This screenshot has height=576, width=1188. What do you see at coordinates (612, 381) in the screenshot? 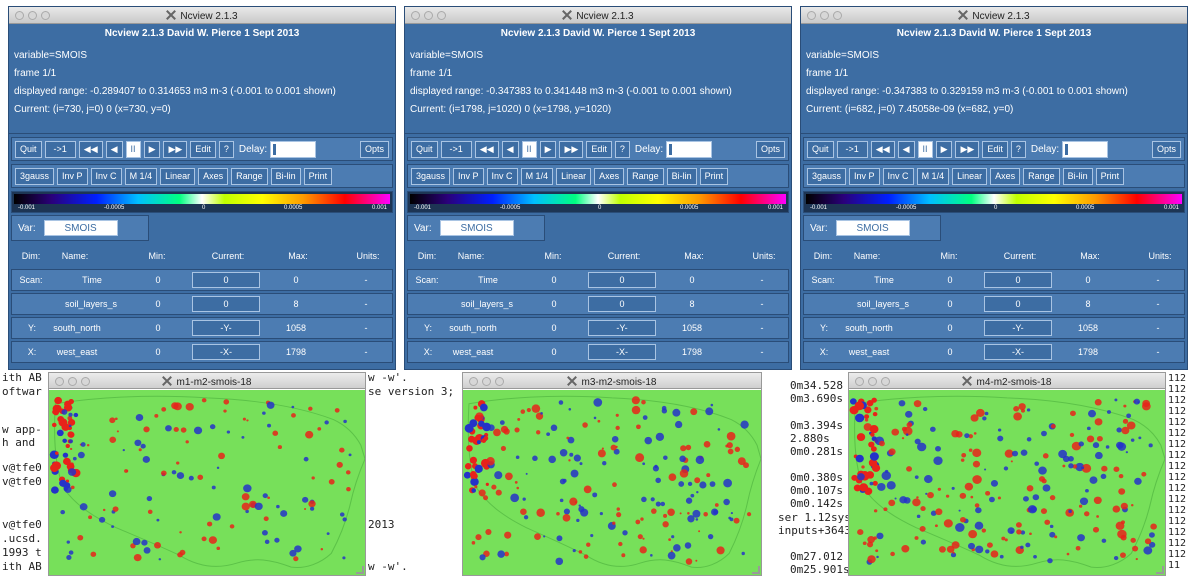
I see `map-titlebar: m3-m2-smois-18` at bounding box center [612, 381].